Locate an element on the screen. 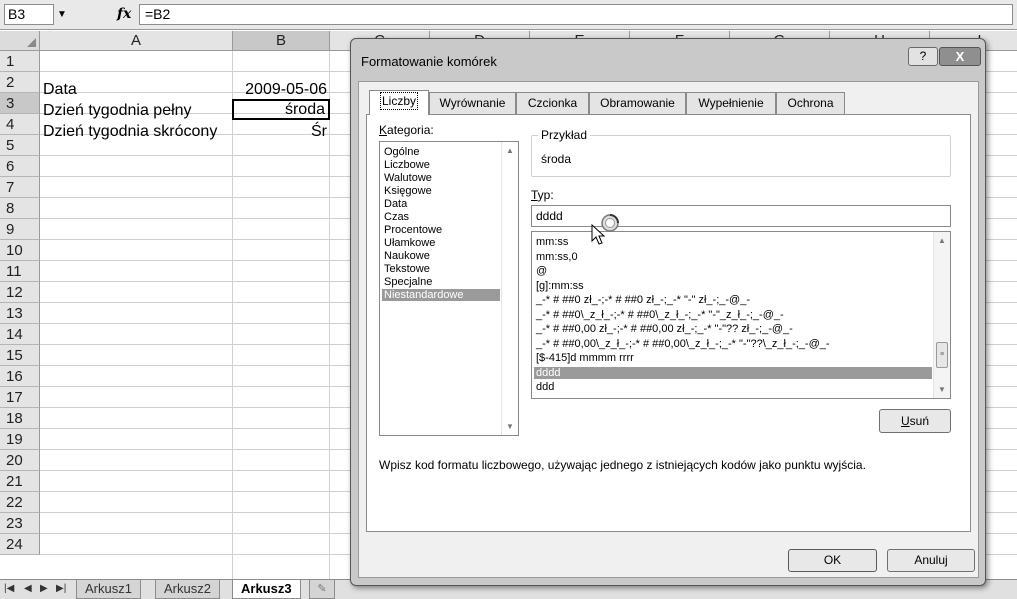 This screenshot has width=1017, height=599. row-header-8: 8 is located at coordinates (20, 208).